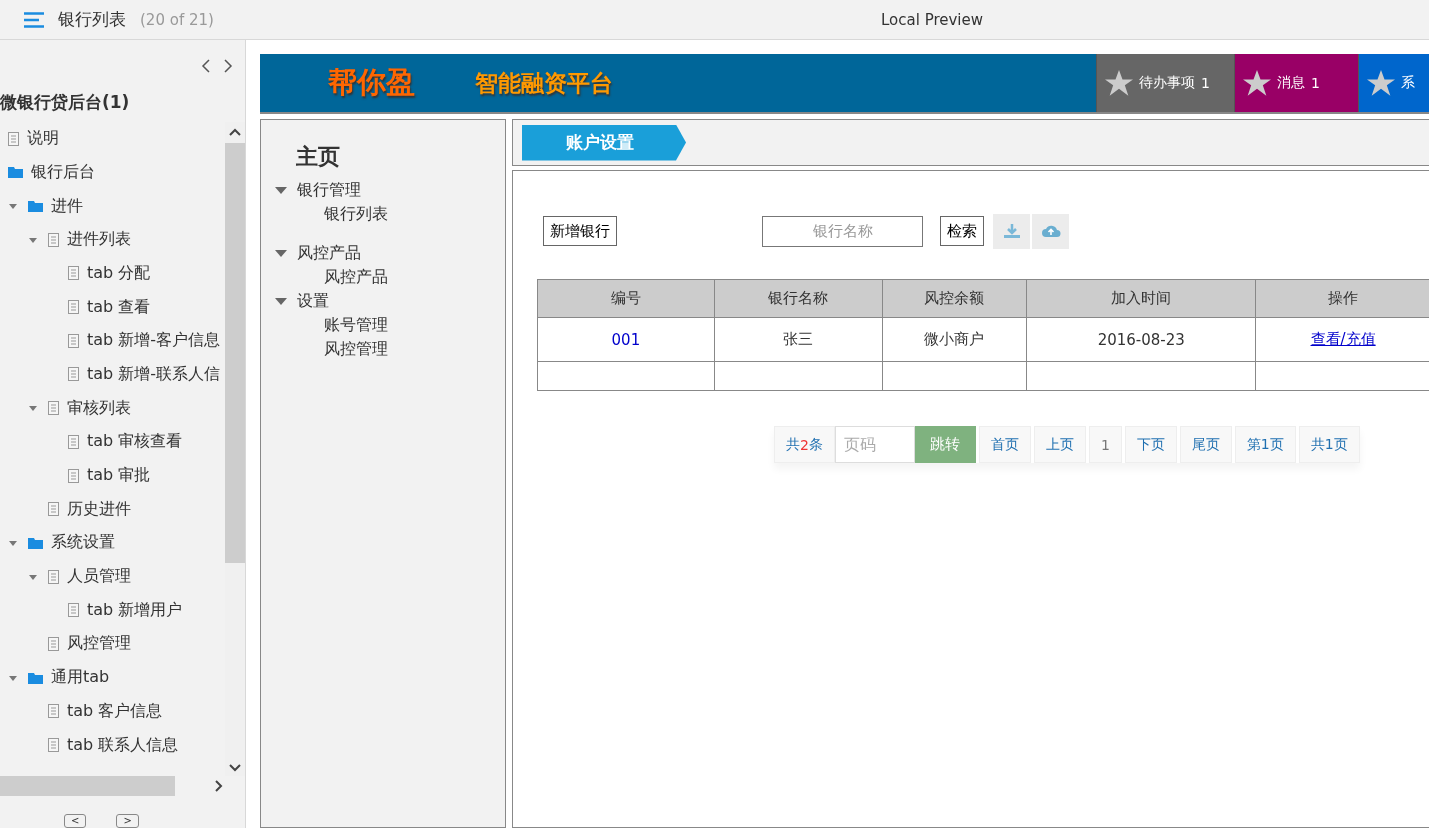  Describe the element at coordinates (626, 298) in the screenshot. I see `column-header: 编号` at that location.